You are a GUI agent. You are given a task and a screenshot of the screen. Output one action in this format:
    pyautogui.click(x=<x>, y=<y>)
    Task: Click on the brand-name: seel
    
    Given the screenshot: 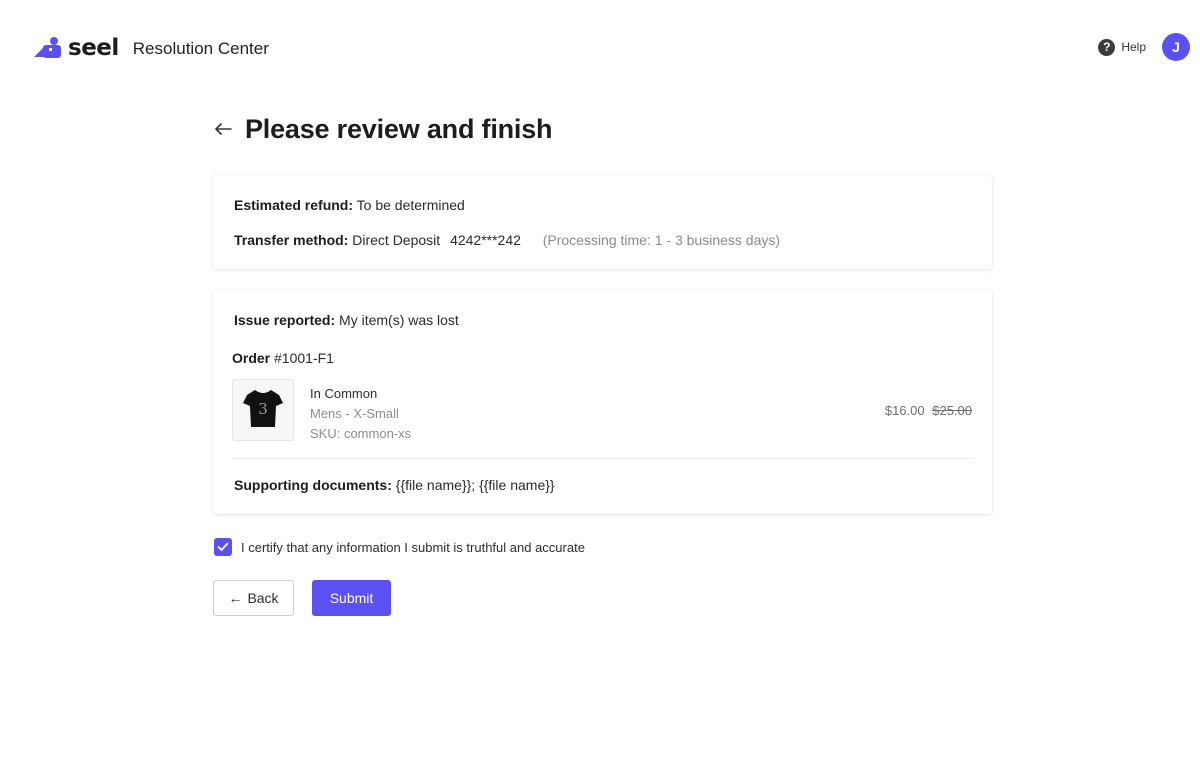 What is the action you would take?
    pyautogui.click(x=93, y=47)
    